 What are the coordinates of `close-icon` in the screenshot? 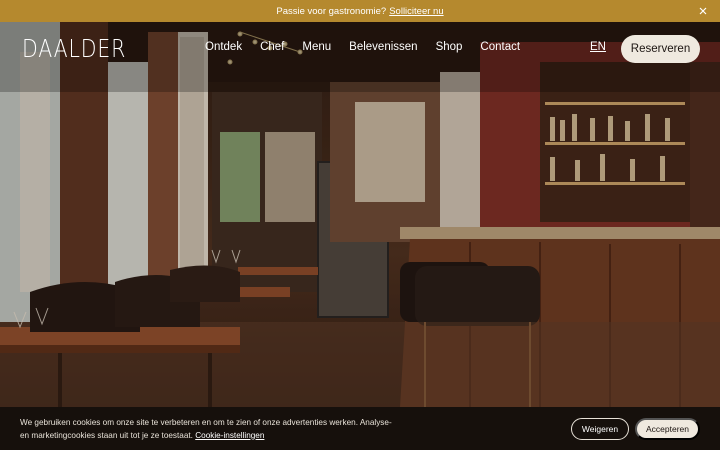 It's located at (703, 11).